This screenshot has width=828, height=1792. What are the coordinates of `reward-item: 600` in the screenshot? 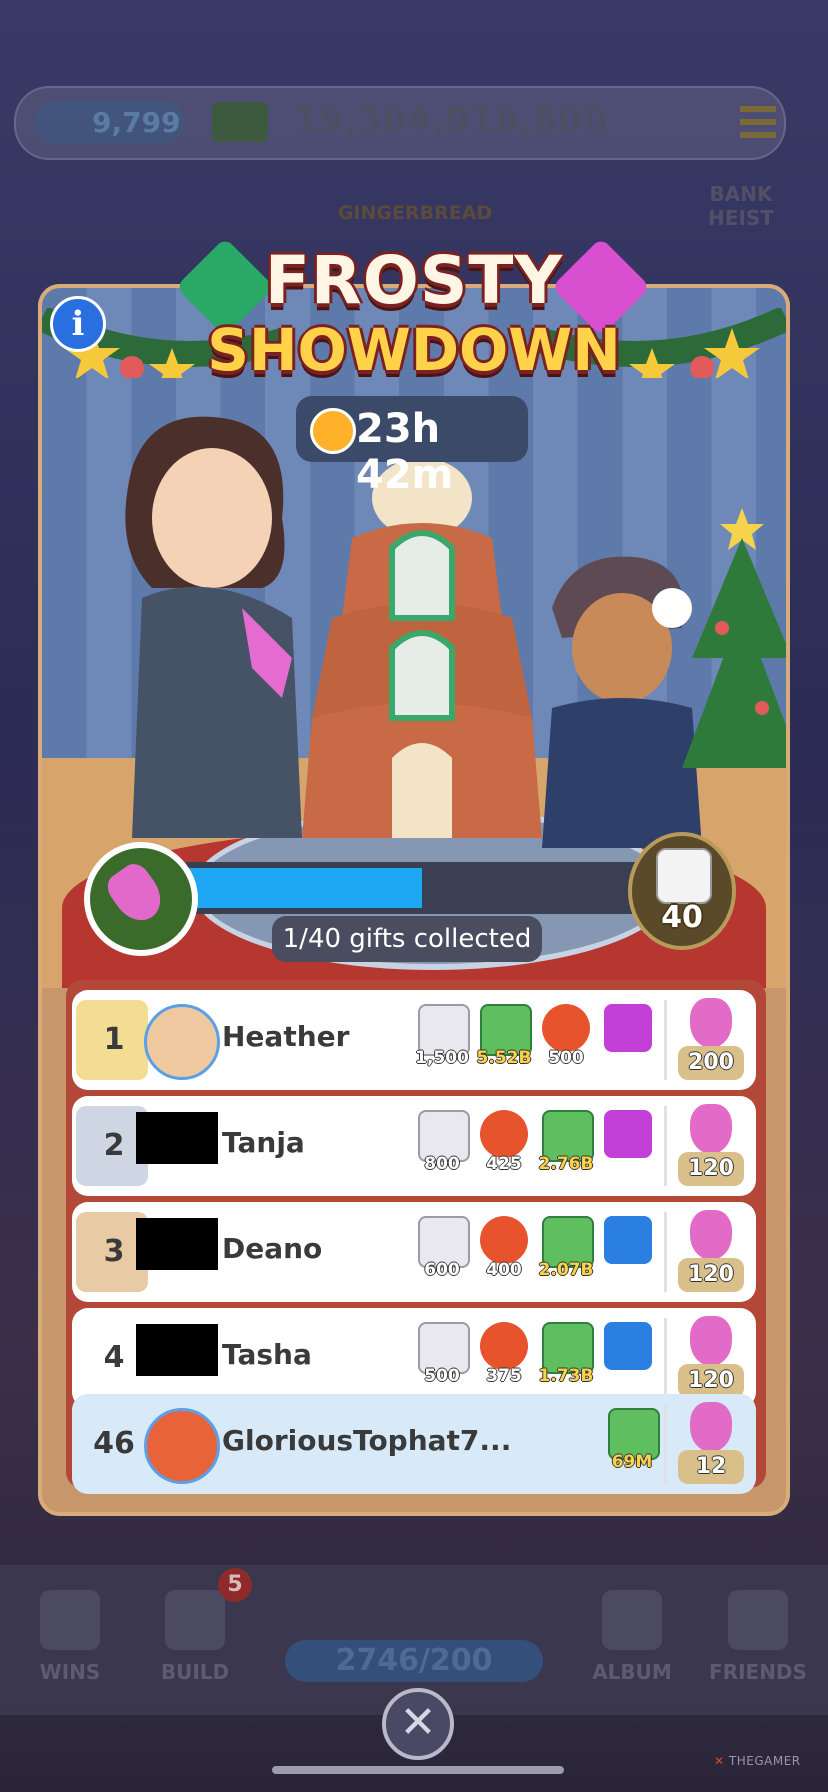 It's located at (442, 1252).